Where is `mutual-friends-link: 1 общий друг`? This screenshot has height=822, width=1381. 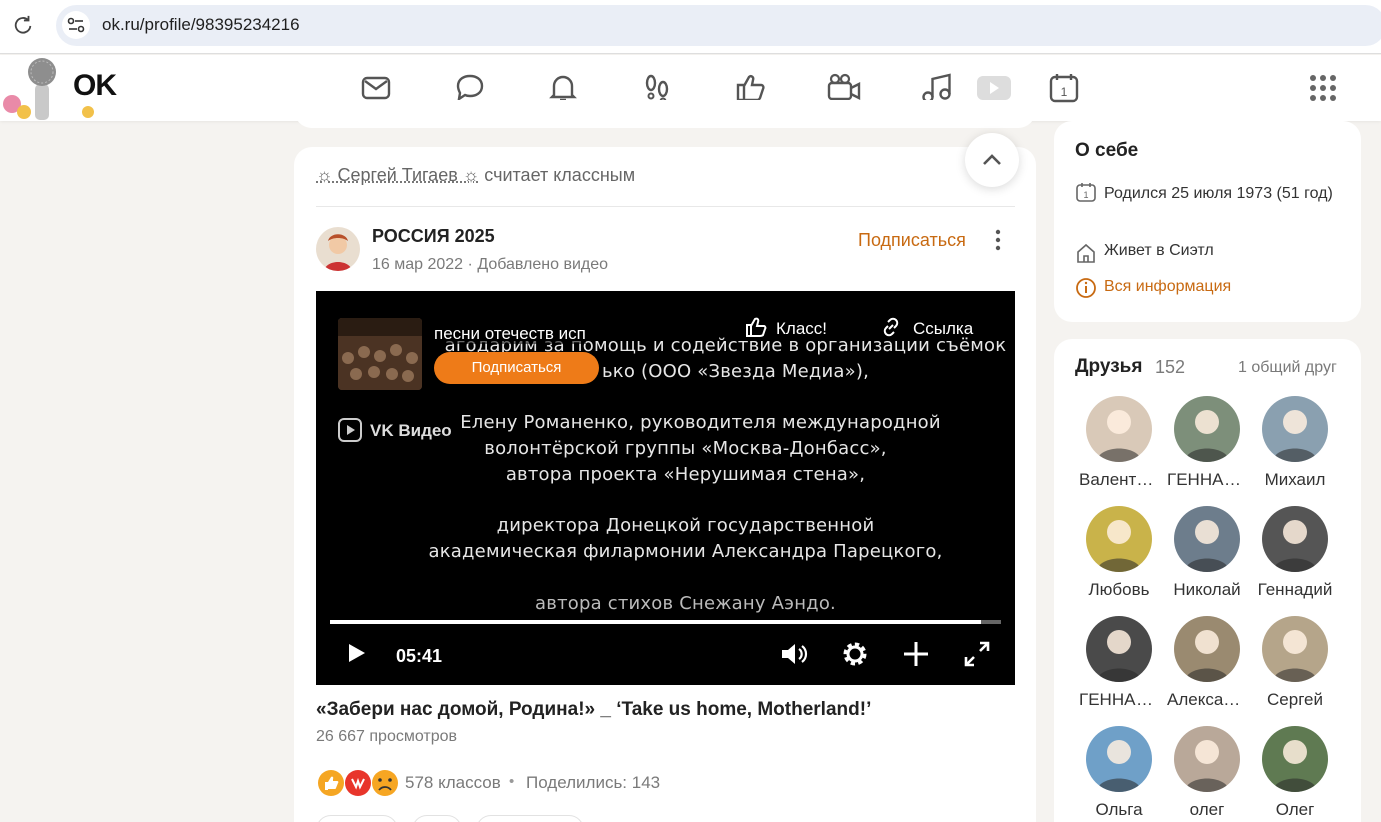
mutual-friends-link: 1 общий друг is located at coordinates (1287, 368).